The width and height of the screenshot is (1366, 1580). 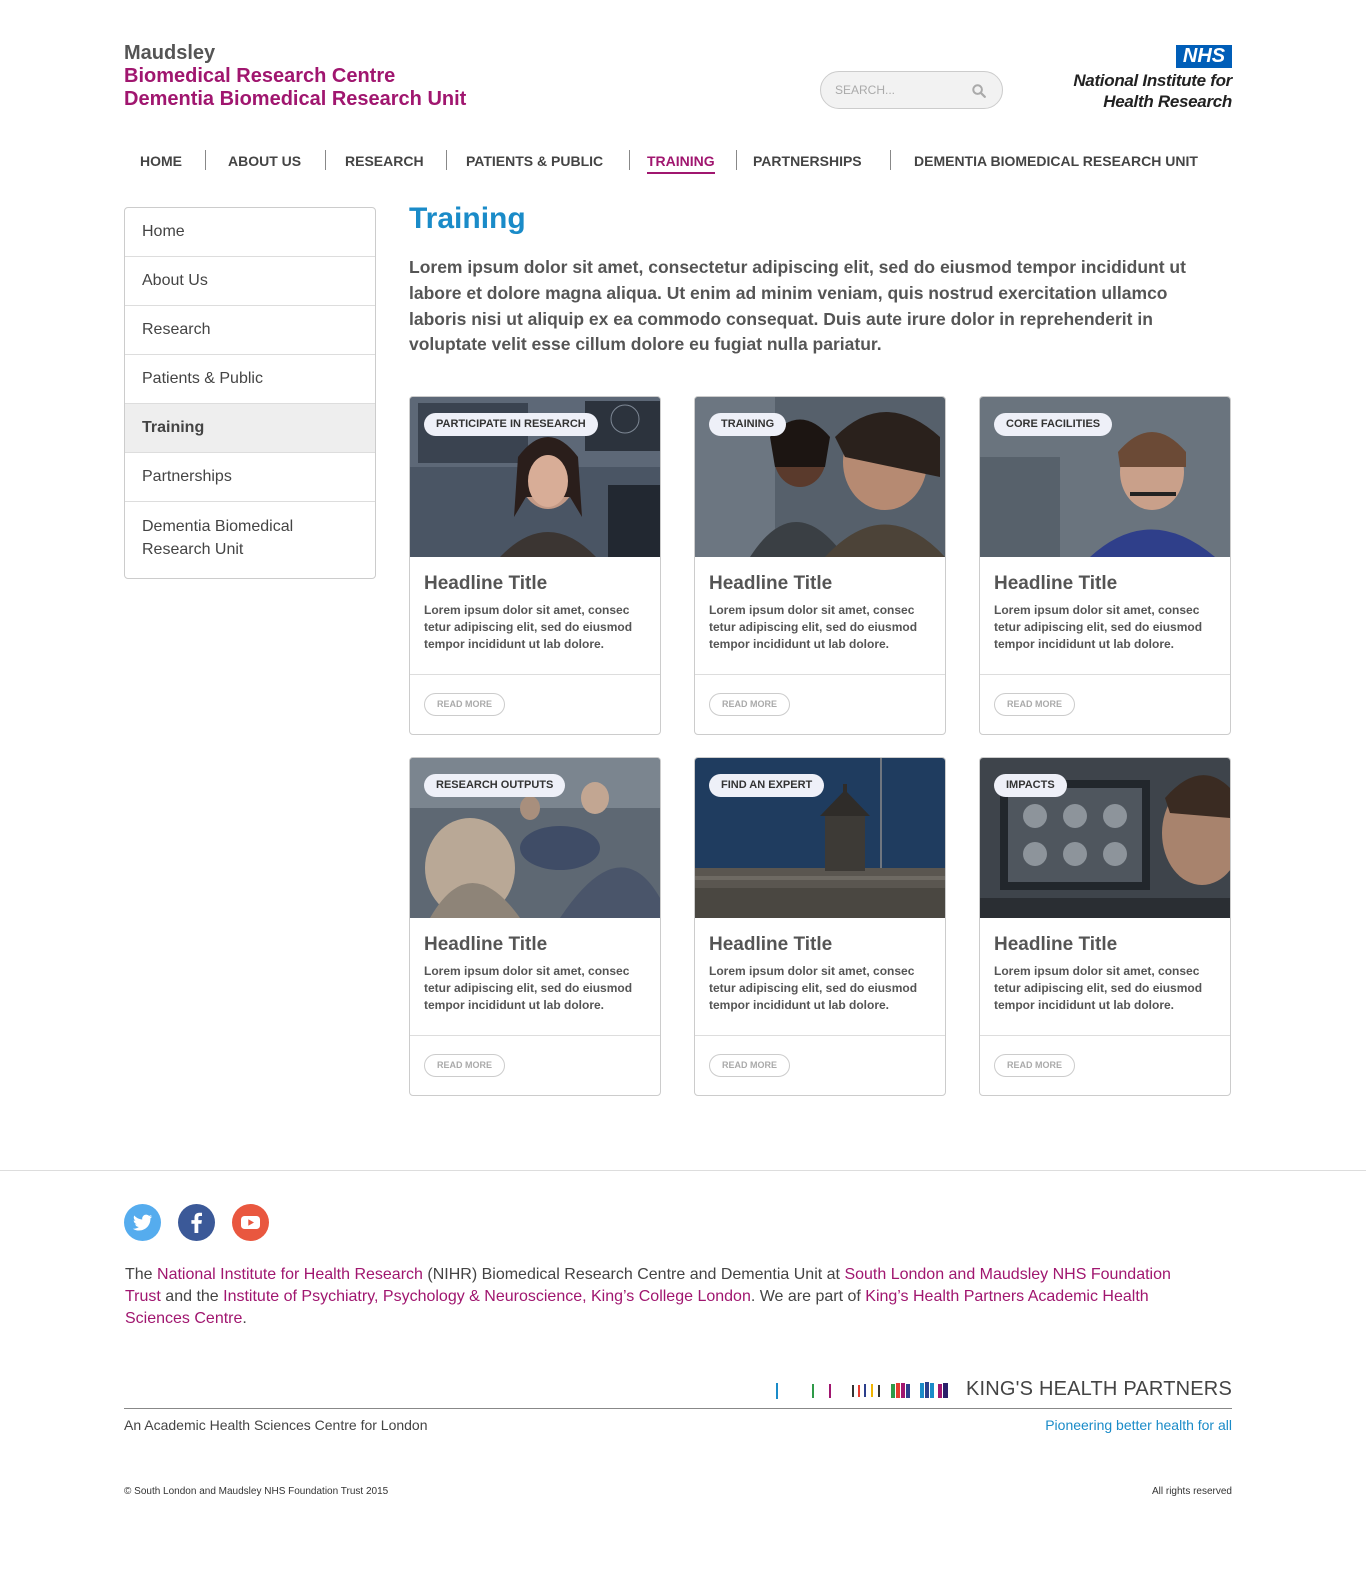 What do you see at coordinates (1191, 1491) in the screenshot?
I see `rights-text: All rights reserved` at bounding box center [1191, 1491].